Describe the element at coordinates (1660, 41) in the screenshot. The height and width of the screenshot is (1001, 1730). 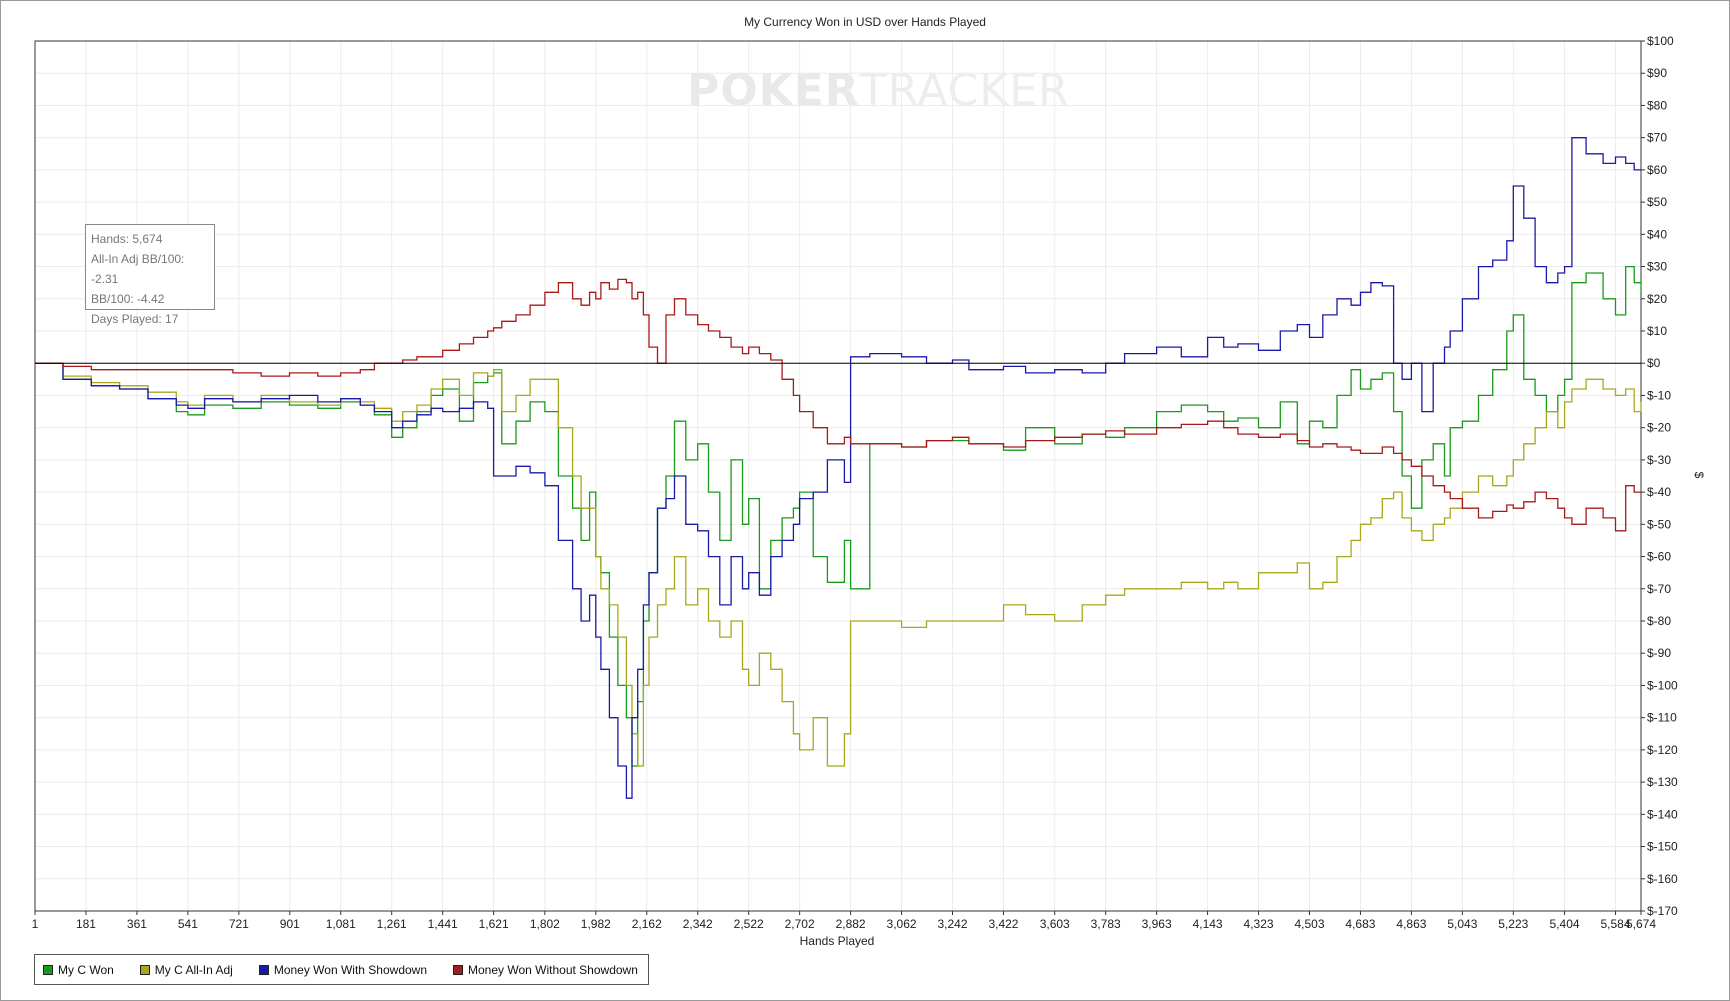
I see `y-tick-label: $100` at that location.